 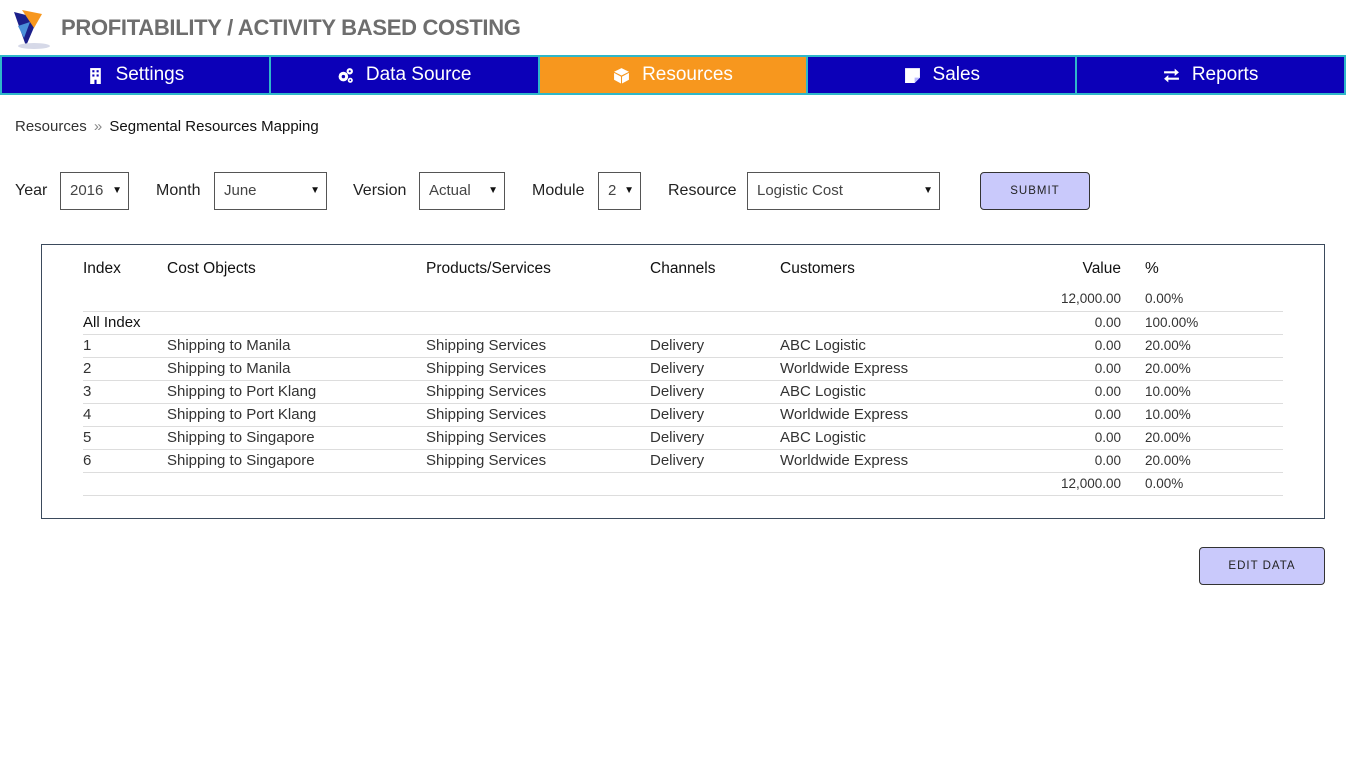 What do you see at coordinates (240, 190) in the screenshot?
I see `month-select-value: June` at bounding box center [240, 190].